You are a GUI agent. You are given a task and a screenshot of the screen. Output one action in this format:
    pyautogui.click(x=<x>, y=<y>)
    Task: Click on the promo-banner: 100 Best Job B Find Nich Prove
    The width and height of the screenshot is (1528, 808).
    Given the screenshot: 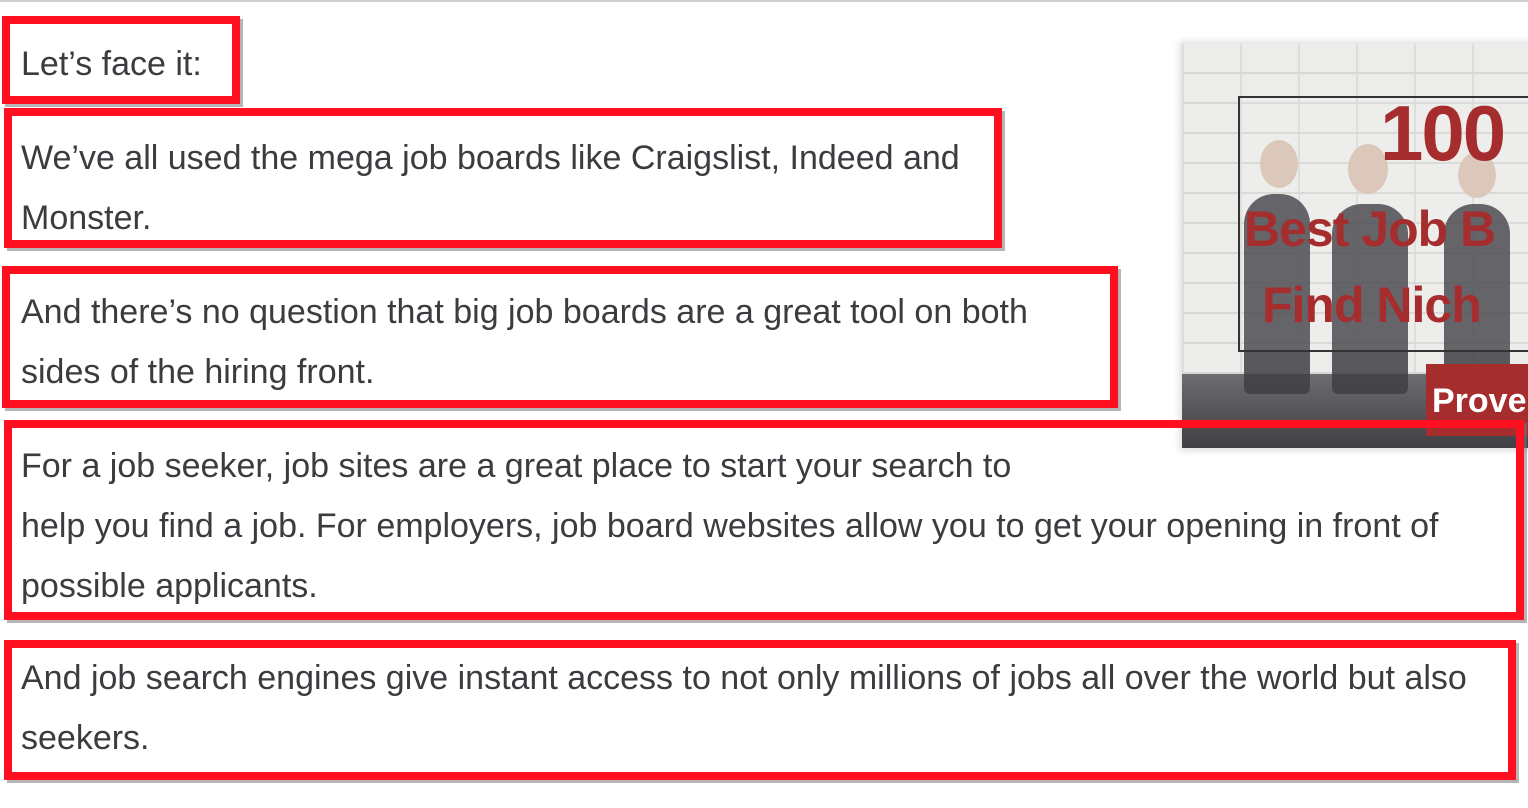 What is the action you would take?
    pyautogui.click(x=1355, y=246)
    